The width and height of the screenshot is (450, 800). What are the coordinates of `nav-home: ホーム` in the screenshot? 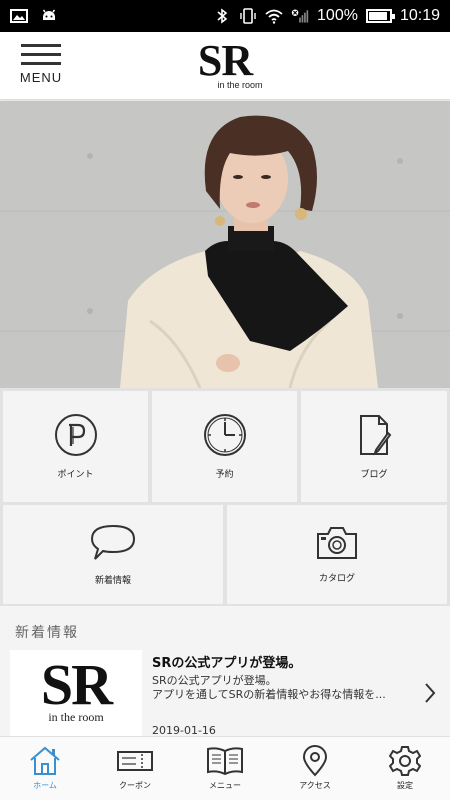 It's located at (45, 768).